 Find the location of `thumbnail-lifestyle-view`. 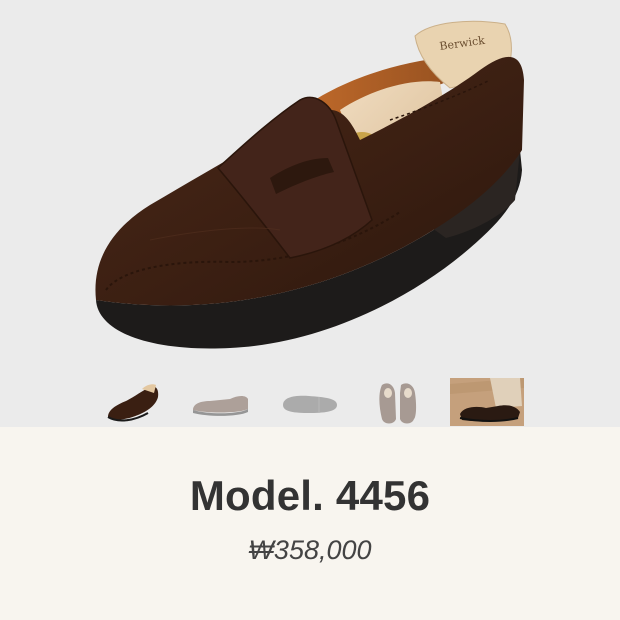

thumbnail-lifestyle-view is located at coordinates (487, 402).